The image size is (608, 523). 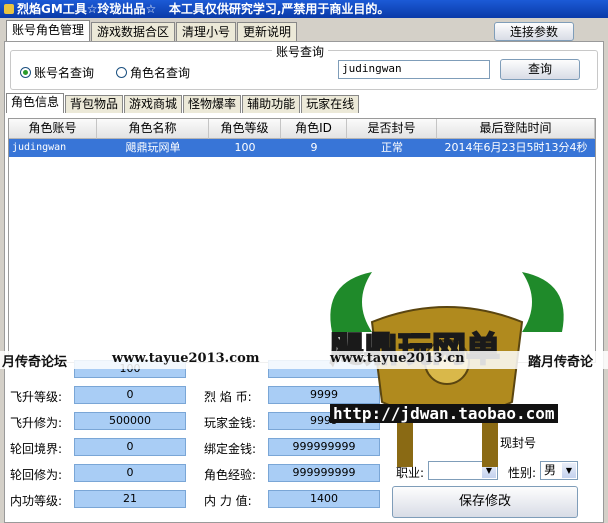 What do you see at coordinates (534, 31) in the screenshot?
I see `connect-settings-button: 连接参数` at bounding box center [534, 31].